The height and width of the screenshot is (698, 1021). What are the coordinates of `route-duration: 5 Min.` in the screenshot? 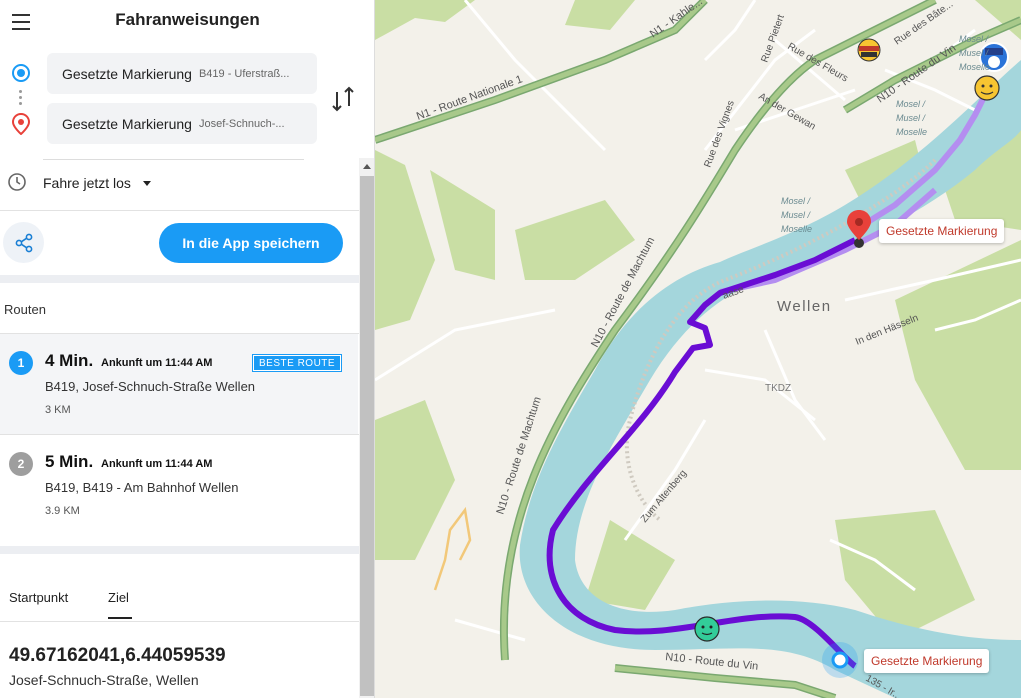 It's located at (69, 461).